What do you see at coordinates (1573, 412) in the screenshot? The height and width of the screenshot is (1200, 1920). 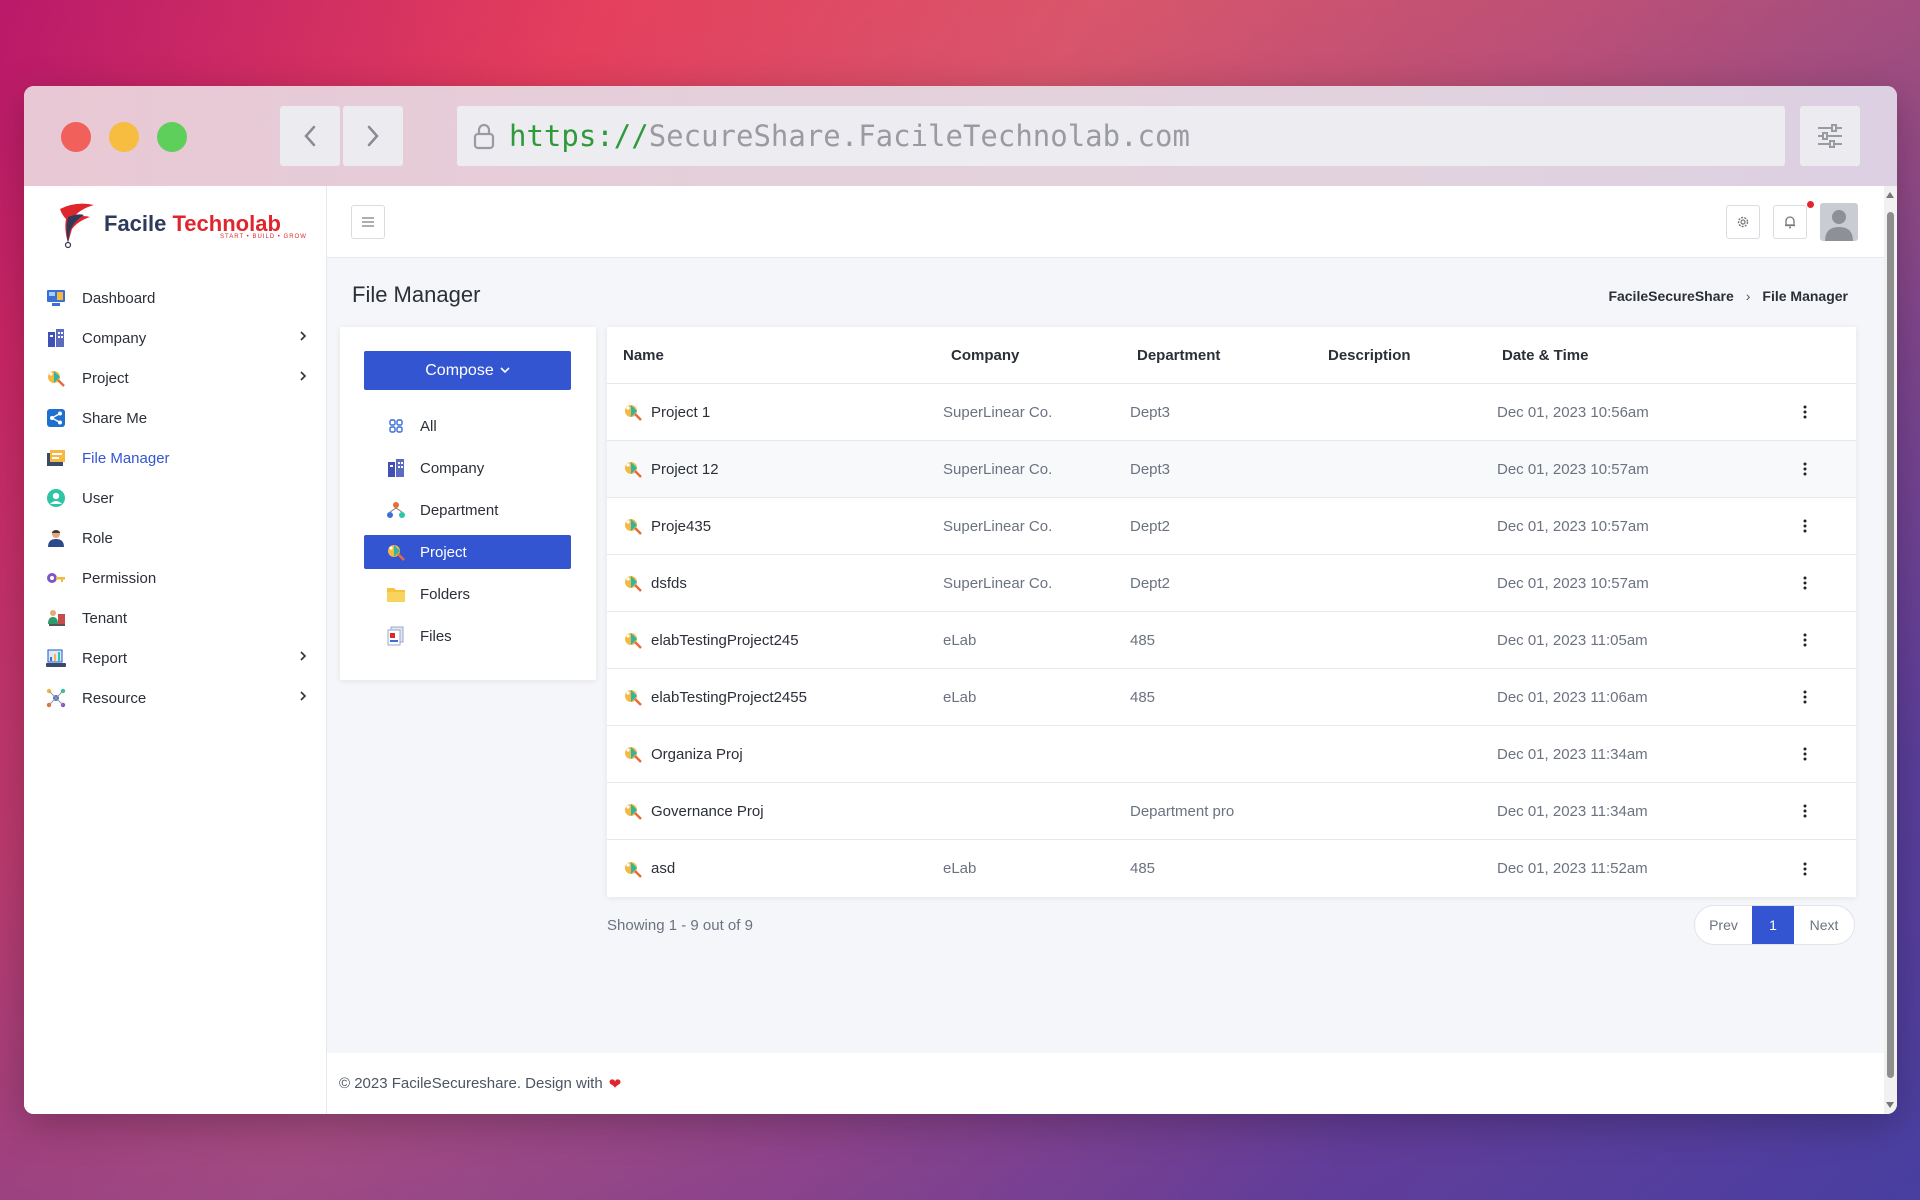 I see `date-cell: Dec 01, 2023 10:56am` at bounding box center [1573, 412].